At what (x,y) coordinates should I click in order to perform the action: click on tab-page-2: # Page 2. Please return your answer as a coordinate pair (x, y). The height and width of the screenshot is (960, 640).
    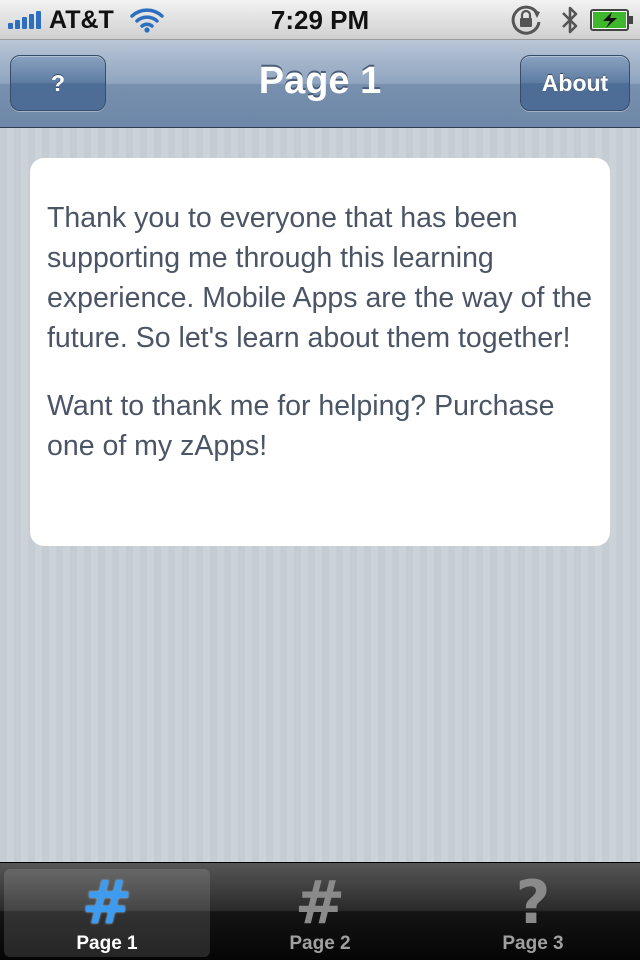
    Looking at the image, I should click on (320, 913).